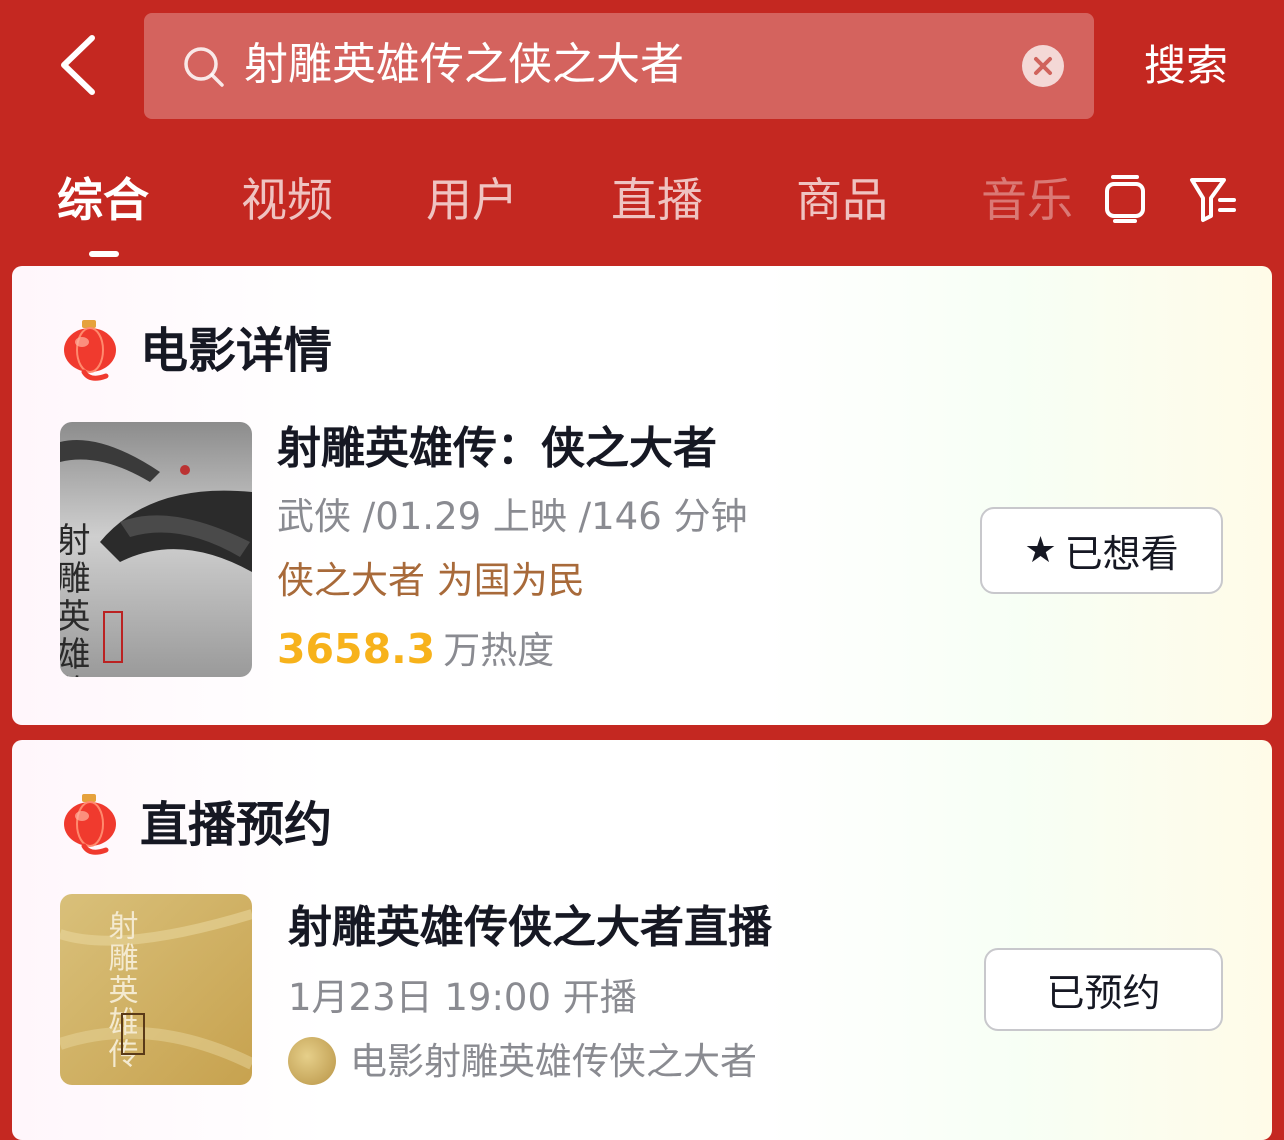 This screenshot has height=1140, width=1284. What do you see at coordinates (287, 200) in the screenshot?
I see `tab-video: 视频` at bounding box center [287, 200].